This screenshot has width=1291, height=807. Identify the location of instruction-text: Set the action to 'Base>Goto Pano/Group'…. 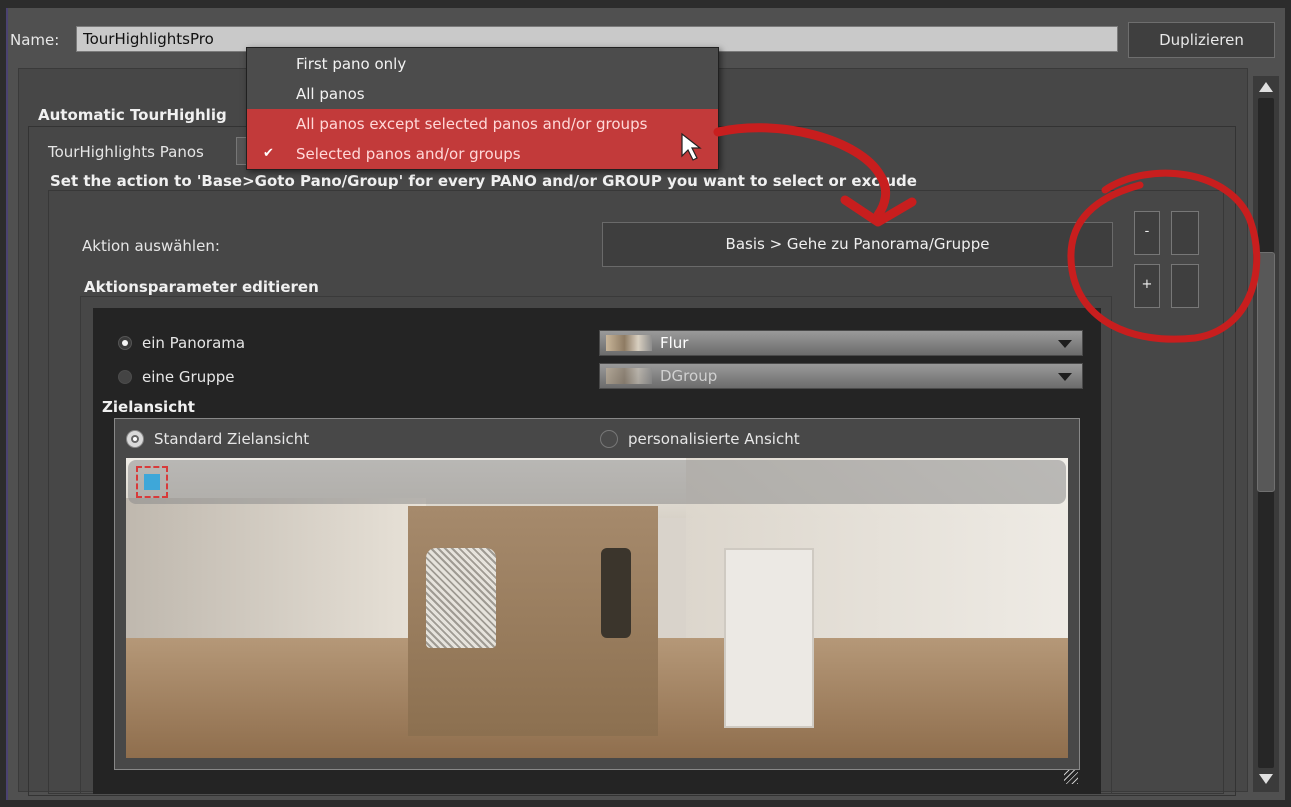
(483, 181).